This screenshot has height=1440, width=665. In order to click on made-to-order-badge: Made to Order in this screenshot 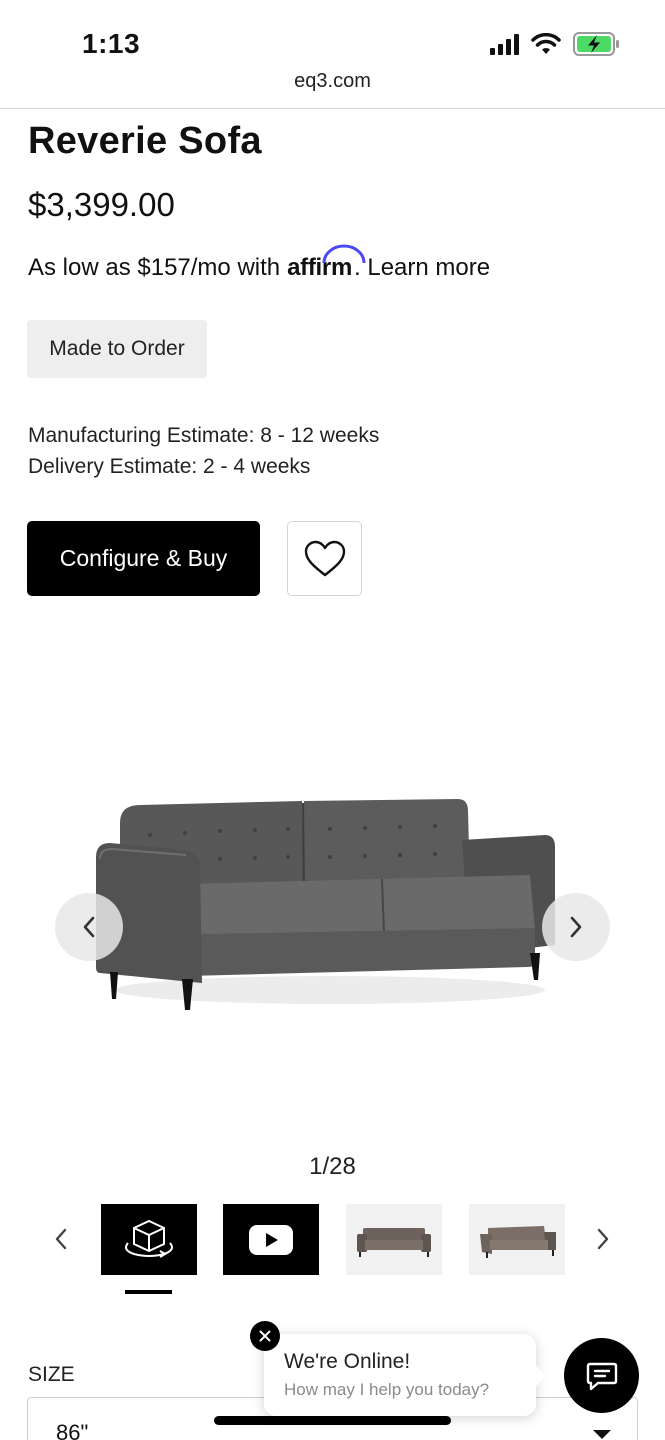, I will do `click(117, 349)`.